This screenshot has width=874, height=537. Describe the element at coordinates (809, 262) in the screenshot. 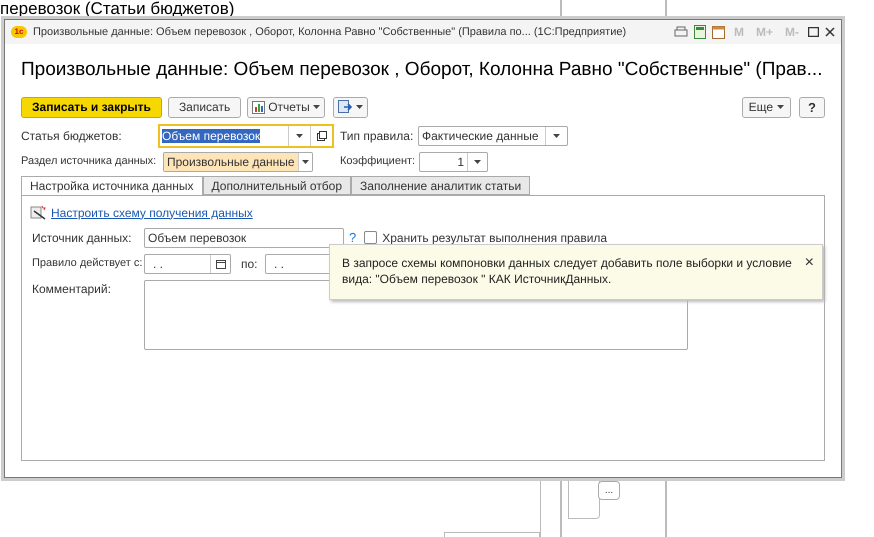

I see `close-button: ×` at that location.